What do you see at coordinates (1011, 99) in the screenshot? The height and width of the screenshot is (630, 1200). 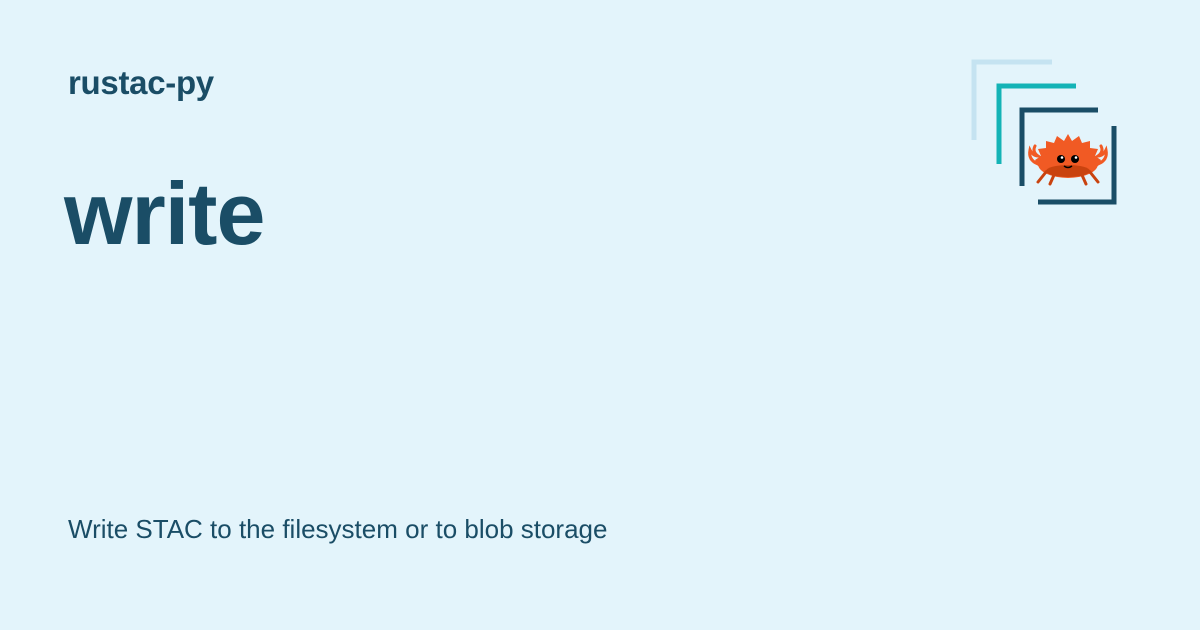 I see `logo-frame-back` at bounding box center [1011, 99].